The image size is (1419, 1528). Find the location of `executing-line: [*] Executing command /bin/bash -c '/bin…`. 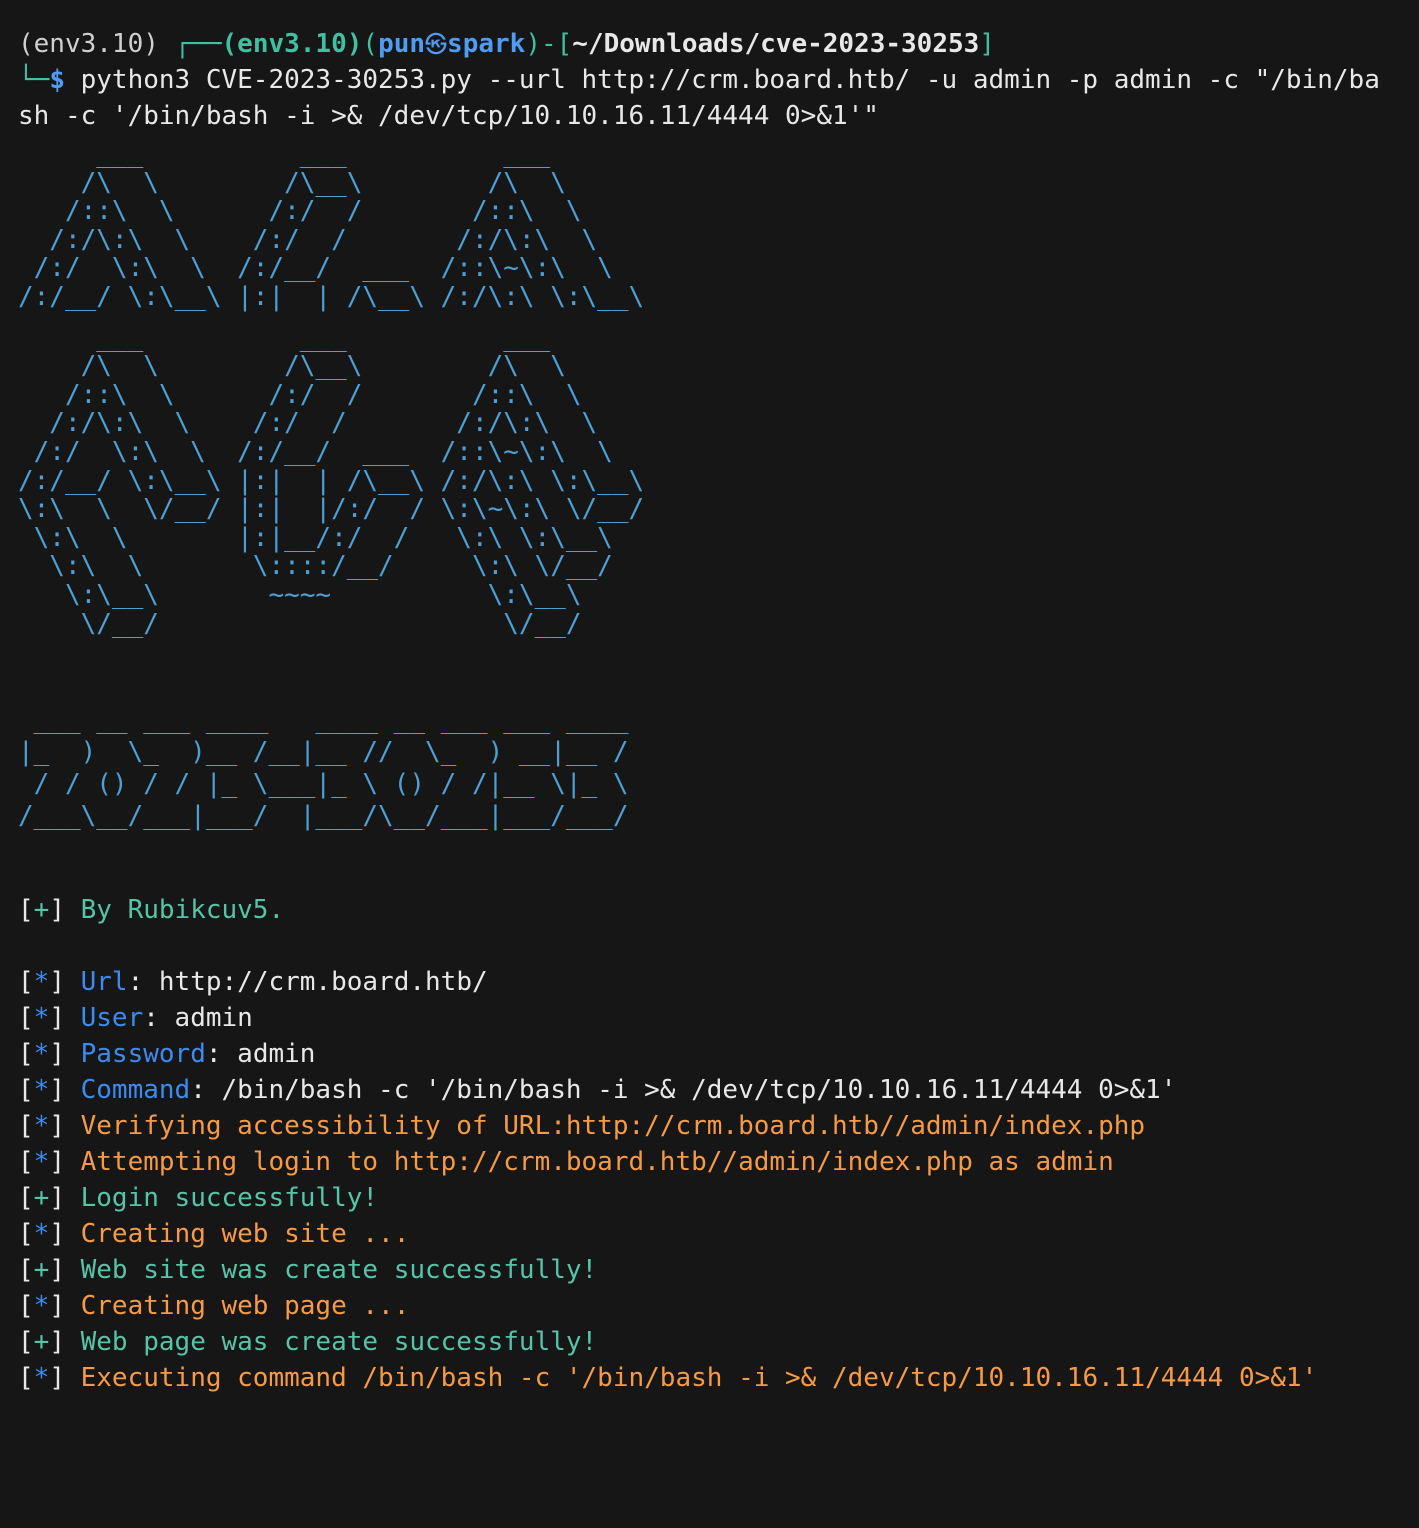

executing-line: [*] Executing command /bin/bash -c '/bin… is located at coordinates (668, 1378).